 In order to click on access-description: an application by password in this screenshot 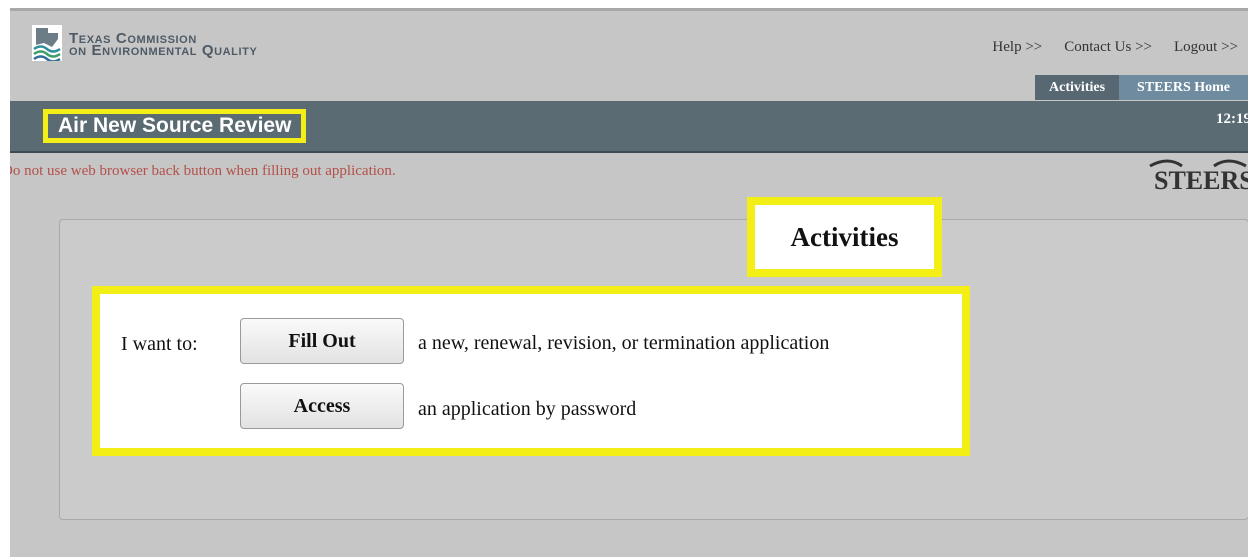, I will do `click(527, 409)`.